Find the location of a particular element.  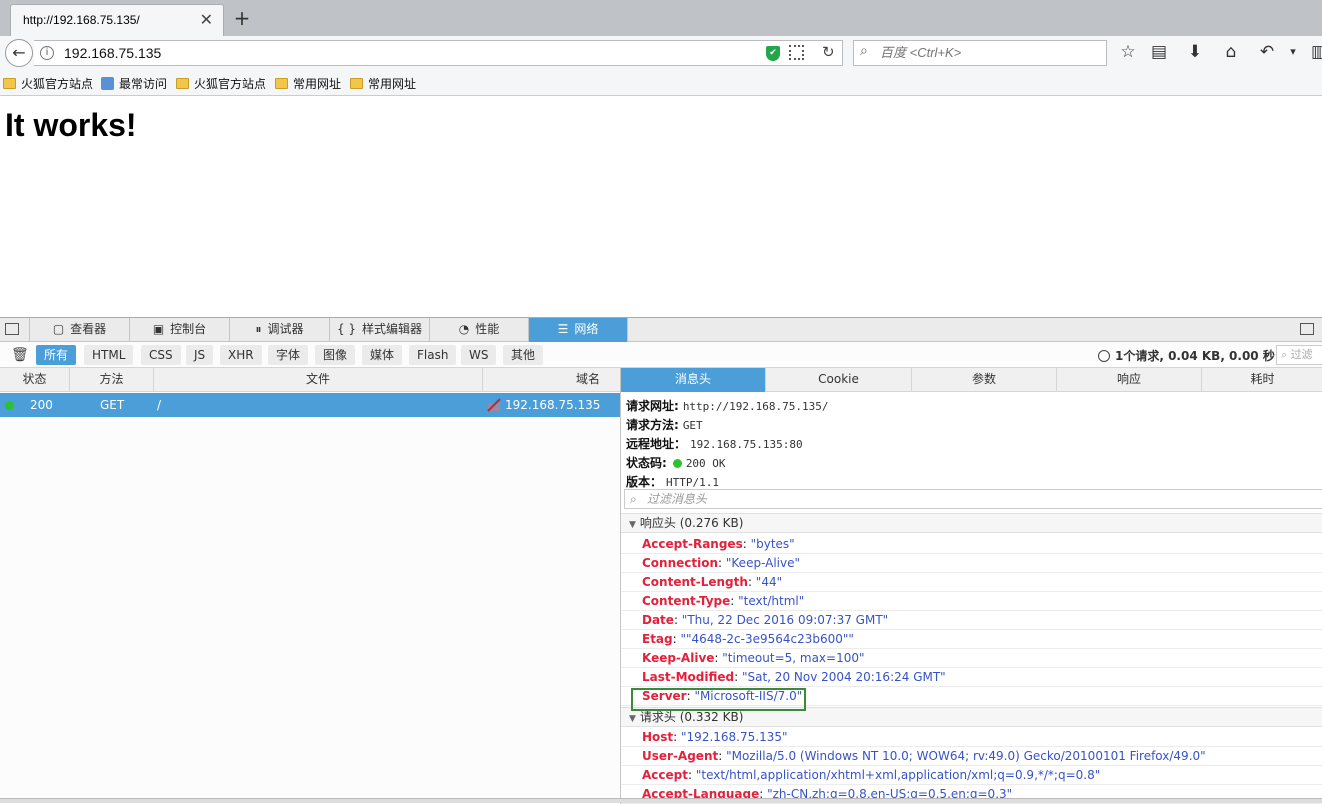

url-bar: i 192.168.75.135 ✔ ↻ is located at coordinates (438, 53).